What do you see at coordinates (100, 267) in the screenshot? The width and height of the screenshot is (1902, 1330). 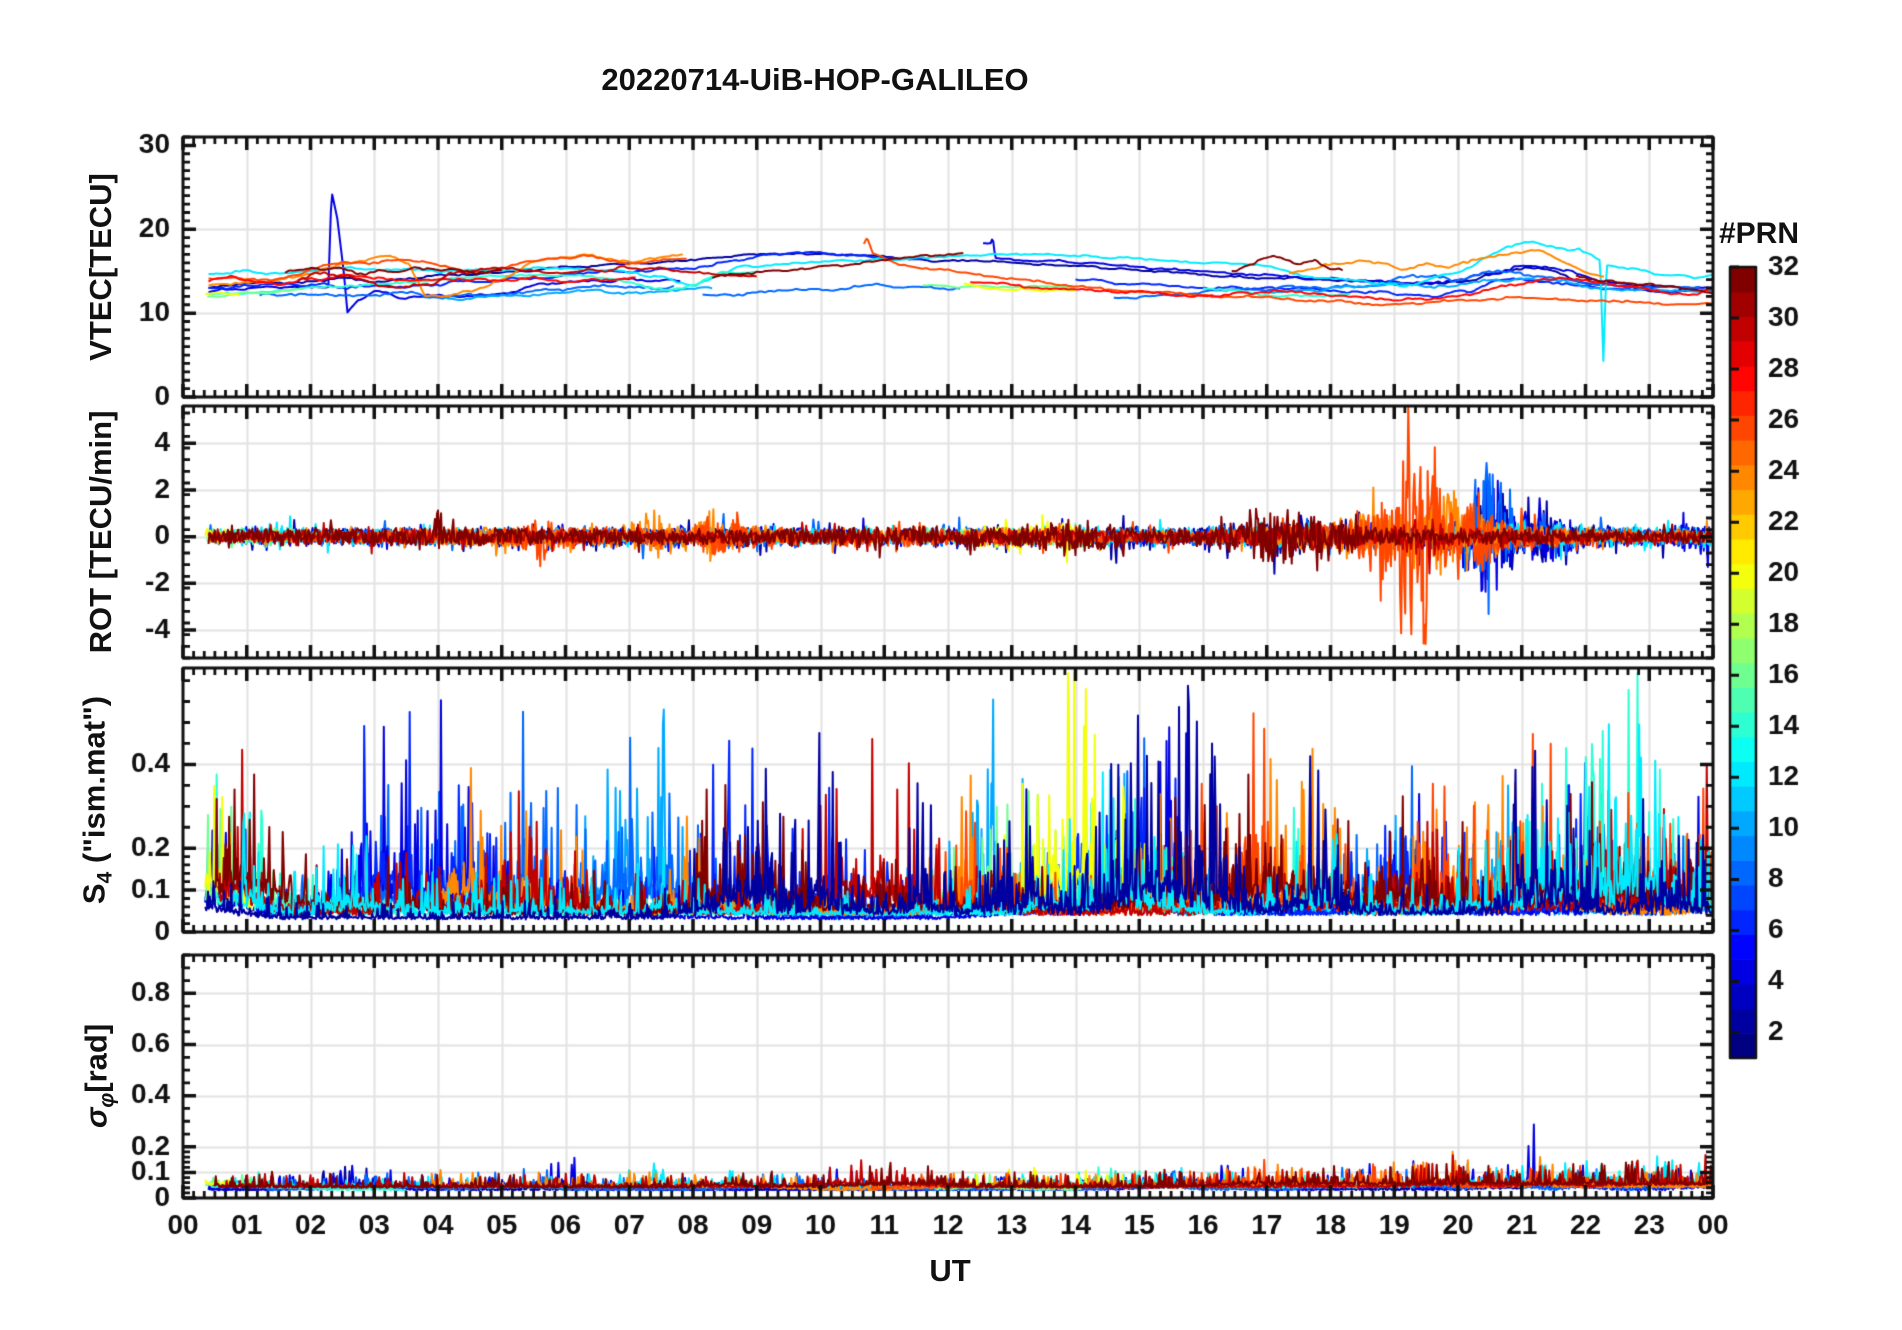 I see `y-axis-label-vtec: VTEC[TECU]` at bounding box center [100, 267].